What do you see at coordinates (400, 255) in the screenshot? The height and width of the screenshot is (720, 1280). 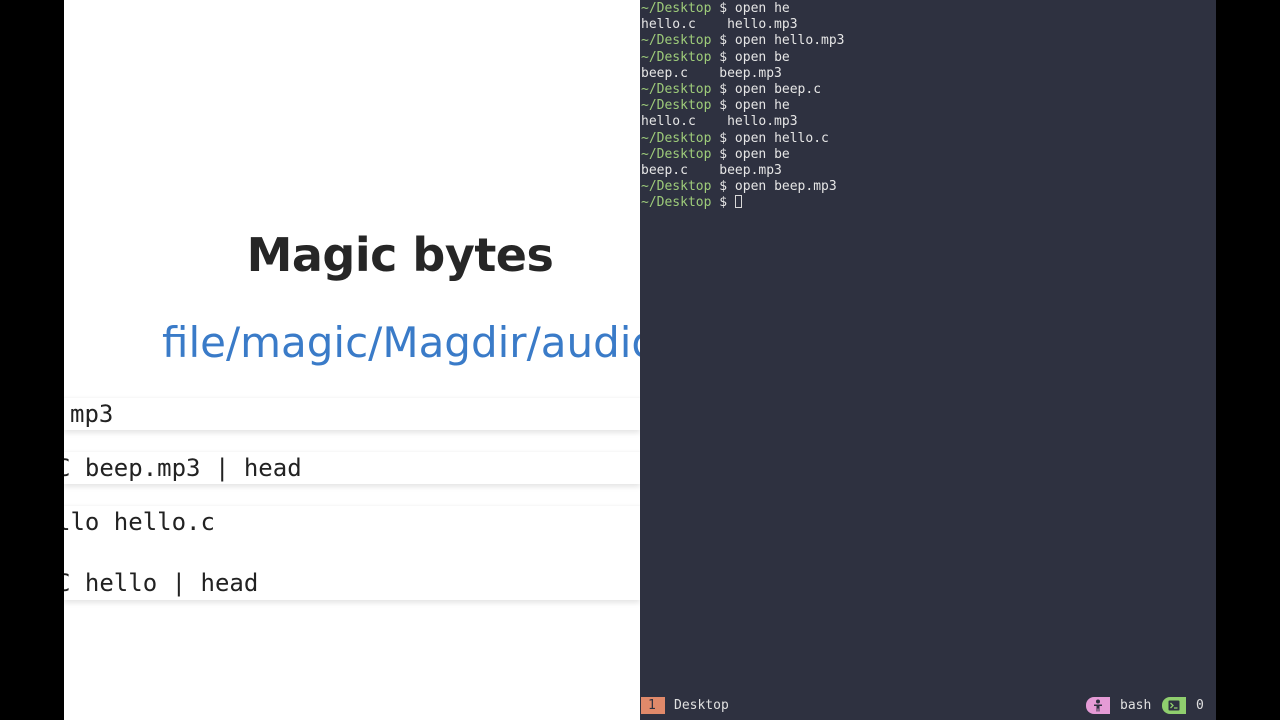 I see `slide-title: Magic bytes` at bounding box center [400, 255].